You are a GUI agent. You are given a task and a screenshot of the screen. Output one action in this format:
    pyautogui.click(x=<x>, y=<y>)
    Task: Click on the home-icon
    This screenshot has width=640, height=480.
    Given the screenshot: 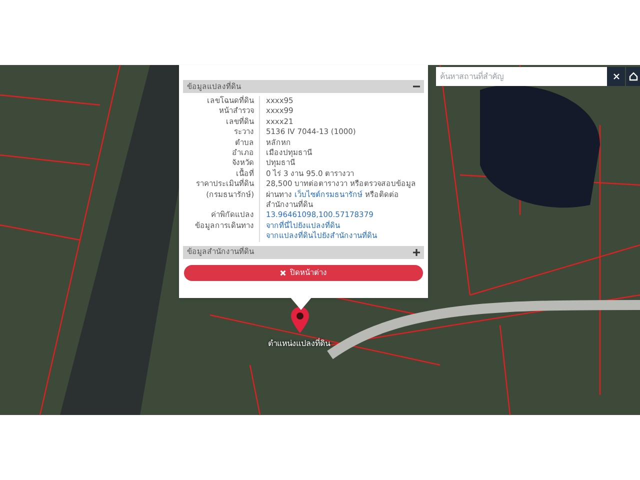 What is the action you would take?
    pyautogui.click(x=633, y=76)
    